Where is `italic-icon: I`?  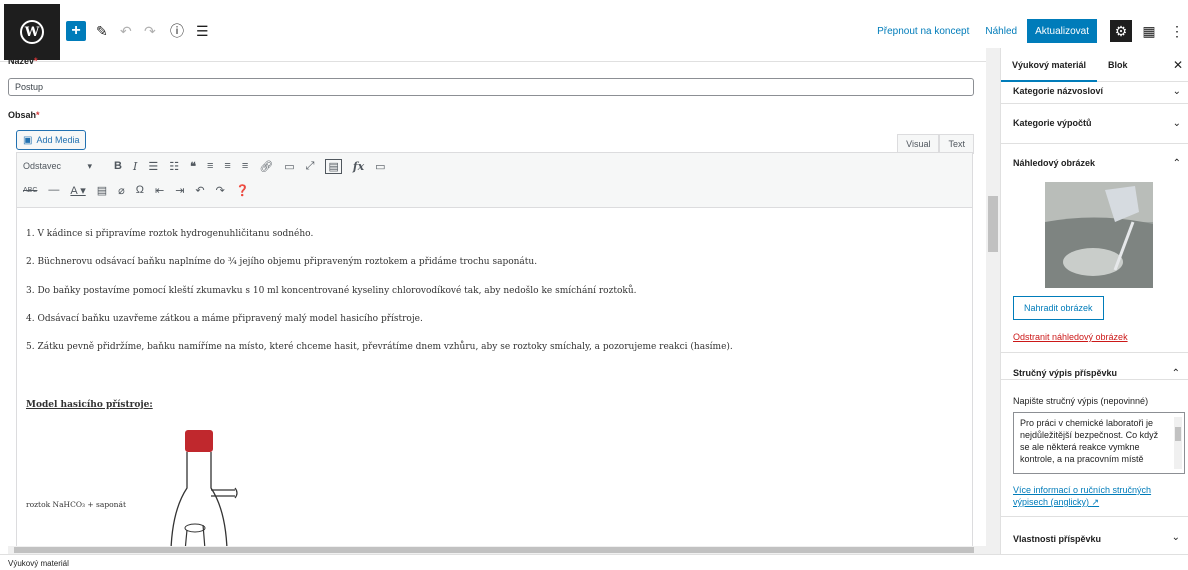 italic-icon: I is located at coordinates (135, 166).